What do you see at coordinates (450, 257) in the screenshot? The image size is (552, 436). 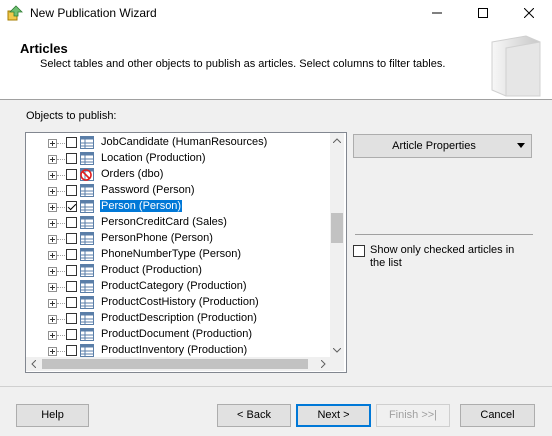 I see `show-only-checked-label: Show only checked articles in the list` at bounding box center [450, 257].